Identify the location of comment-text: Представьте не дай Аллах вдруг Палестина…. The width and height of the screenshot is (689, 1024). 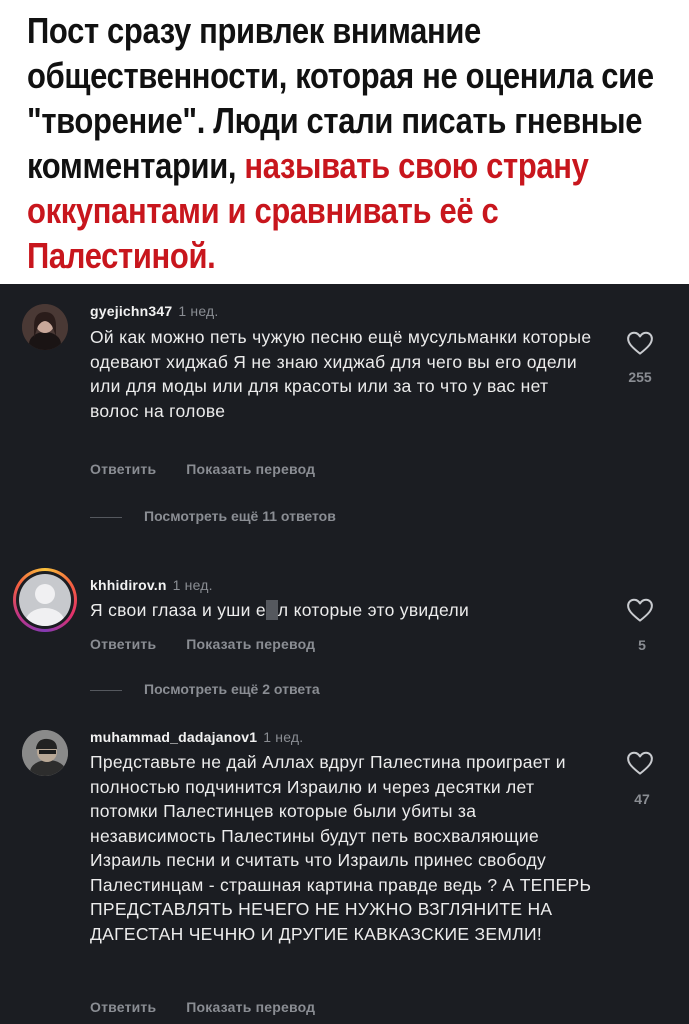
(341, 848).